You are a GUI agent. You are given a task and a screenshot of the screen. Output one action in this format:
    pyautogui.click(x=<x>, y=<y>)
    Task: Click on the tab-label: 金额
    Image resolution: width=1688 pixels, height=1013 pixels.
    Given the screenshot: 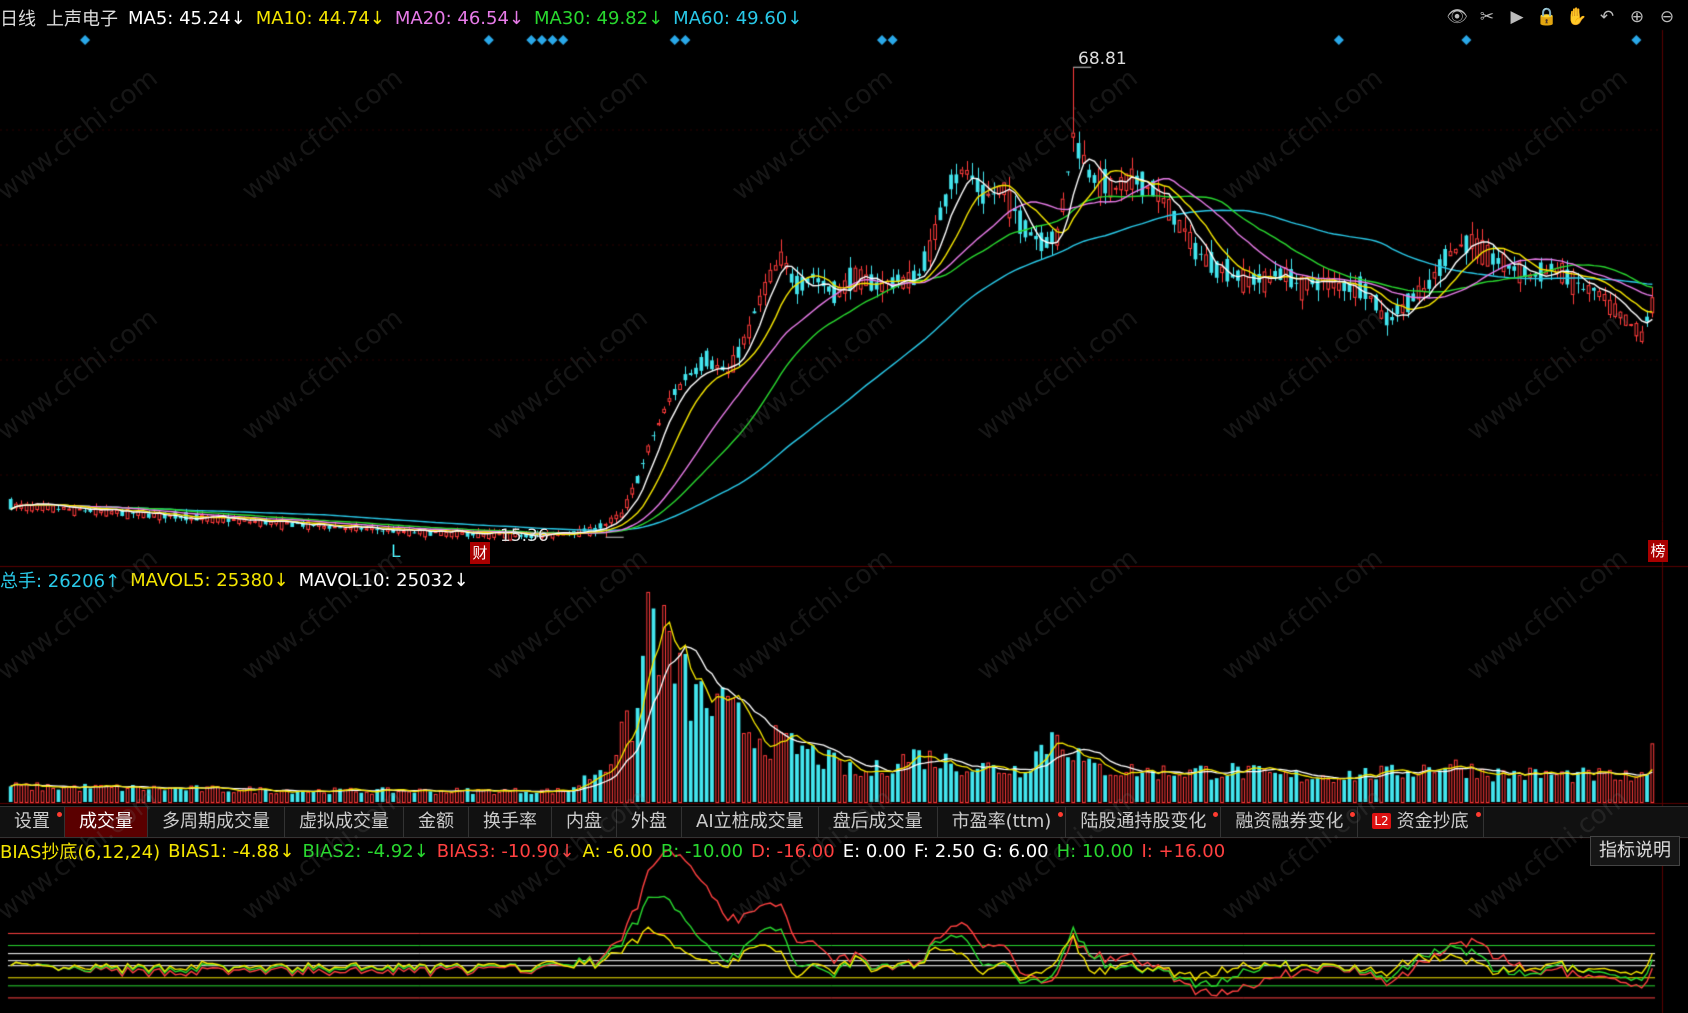 What is the action you would take?
    pyautogui.click(x=436, y=821)
    